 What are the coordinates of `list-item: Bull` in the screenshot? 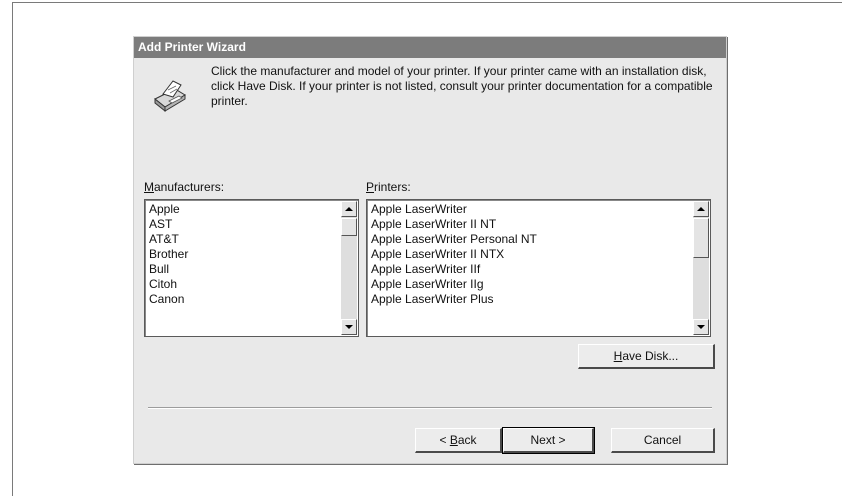 It's located at (168, 269).